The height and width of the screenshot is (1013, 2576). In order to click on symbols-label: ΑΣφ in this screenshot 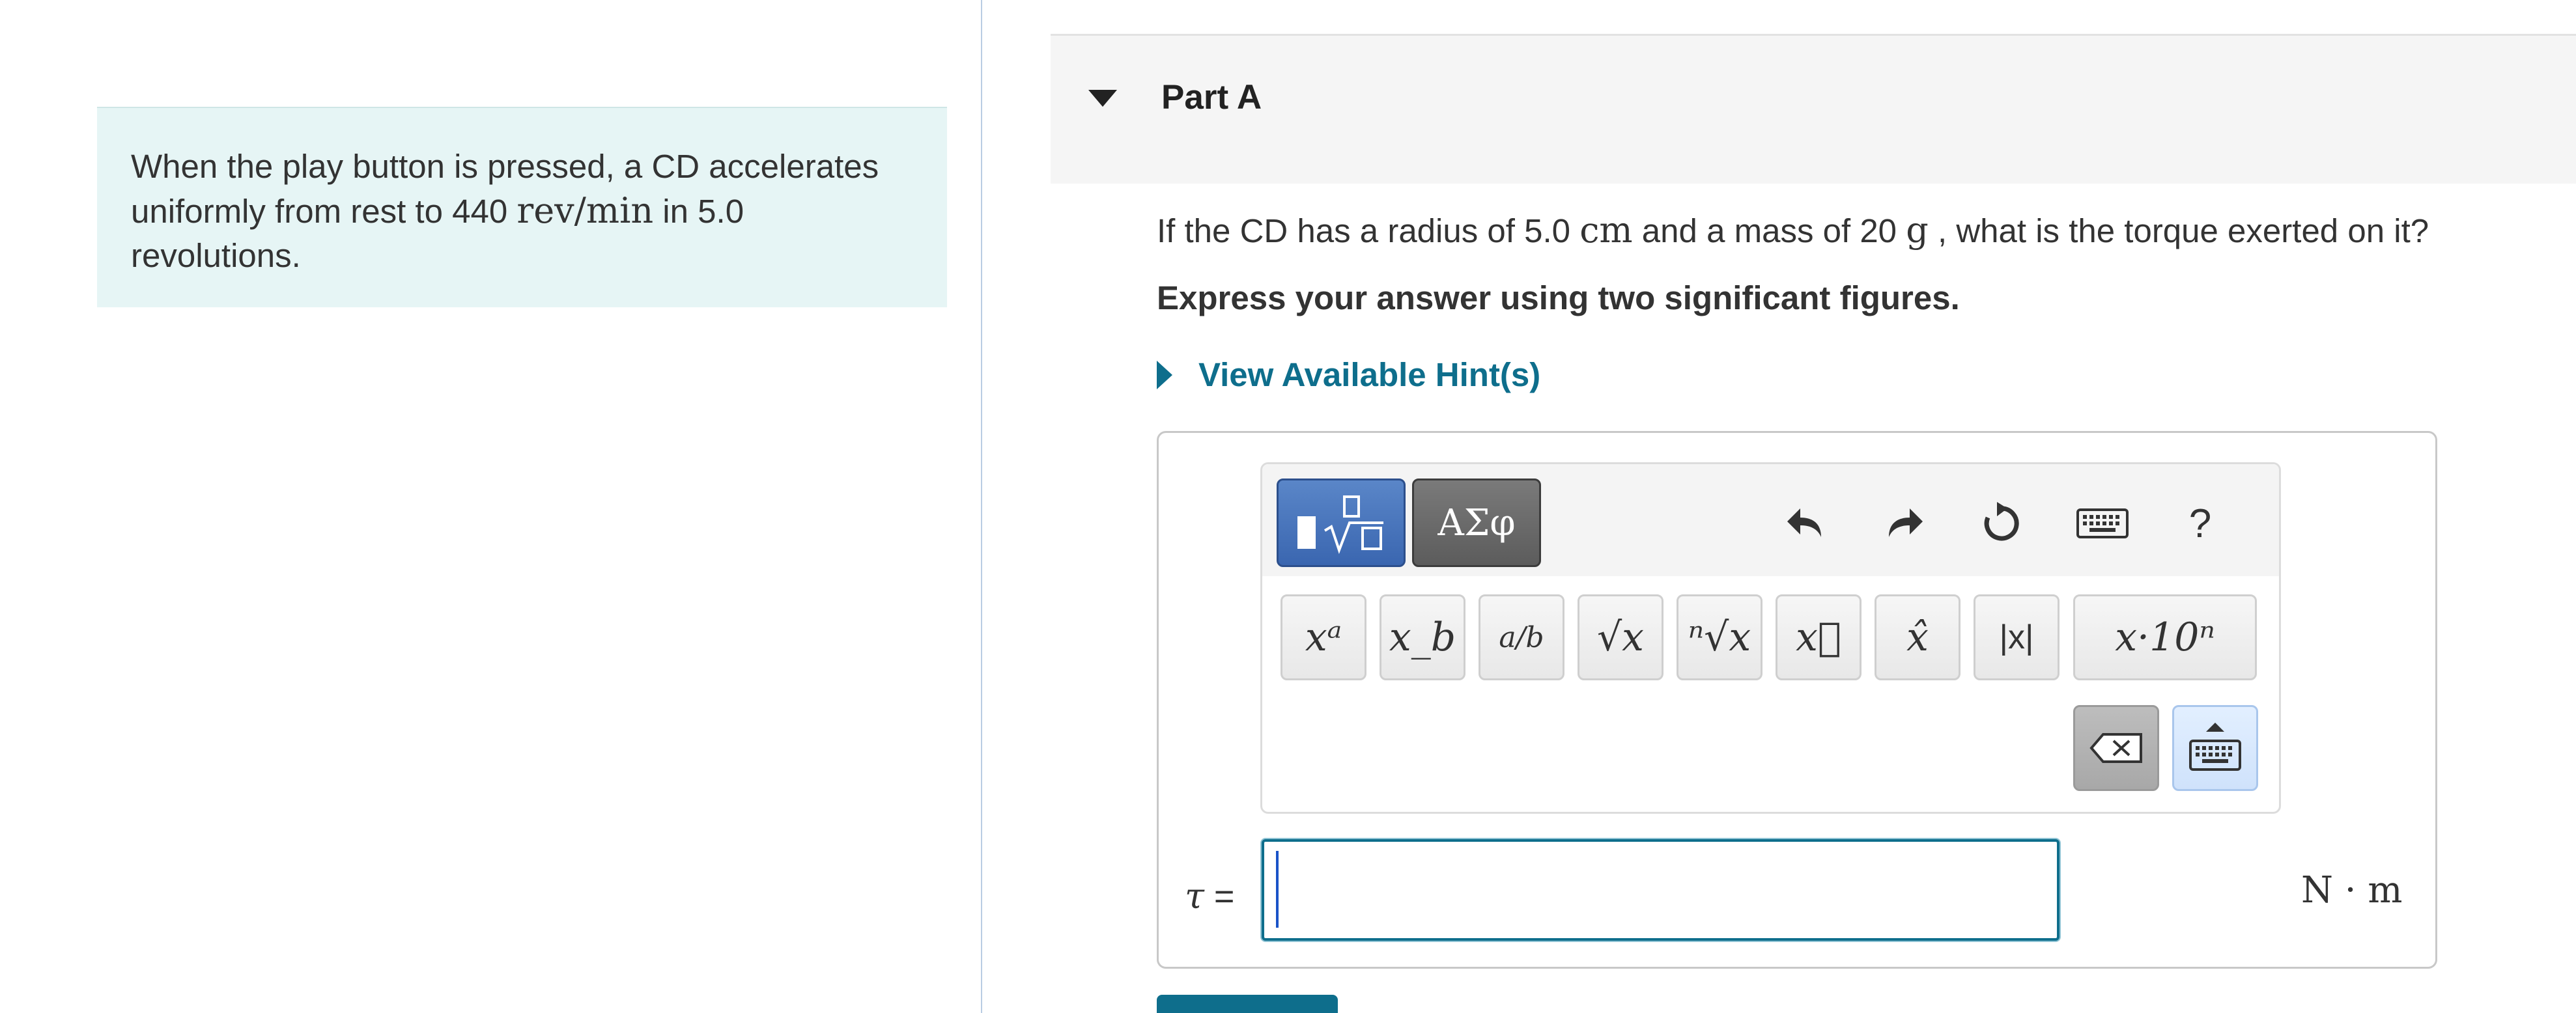, I will do `click(1476, 522)`.